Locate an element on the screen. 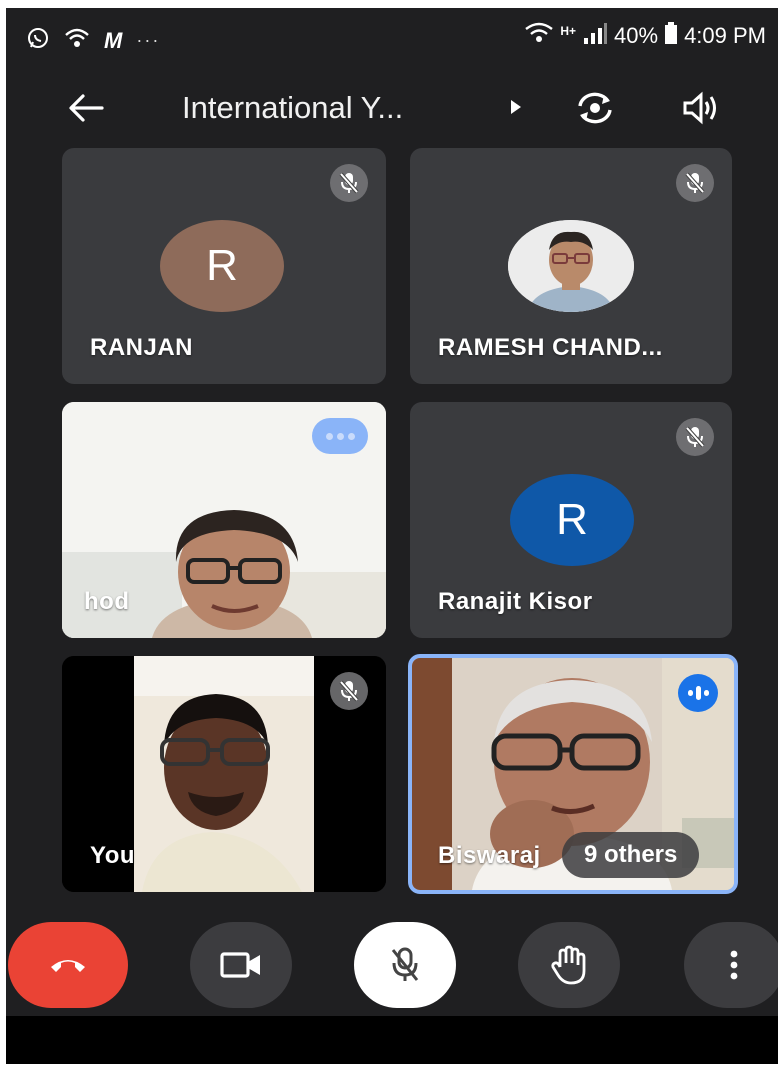 The height and width of the screenshot is (1072, 784). microphone-button is located at coordinates (405, 965).